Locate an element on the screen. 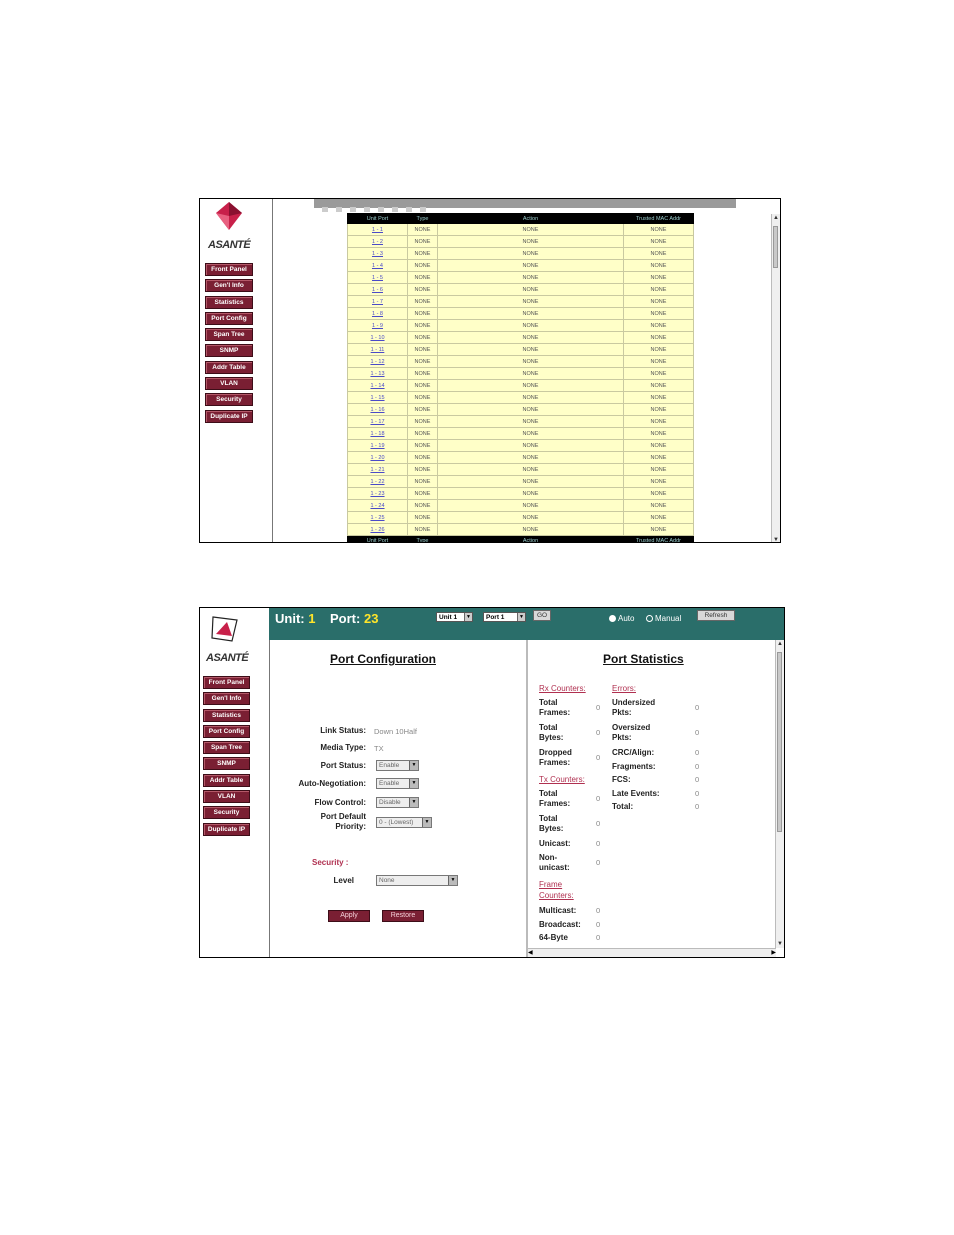  column-header: Unit Port is located at coordinates (377, 218).